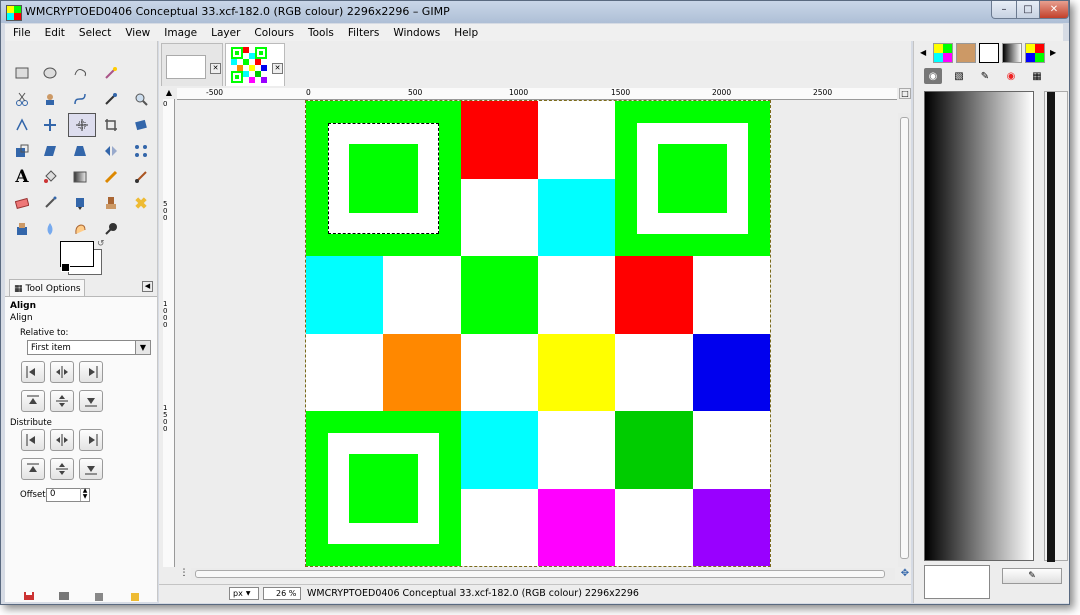 This screenshot has height=615, width=1080. What do you see at coordinates (1032, 576) in the screenshot?
I see `edit-gradient-button: ✎` at bounding box center [1032, 576].